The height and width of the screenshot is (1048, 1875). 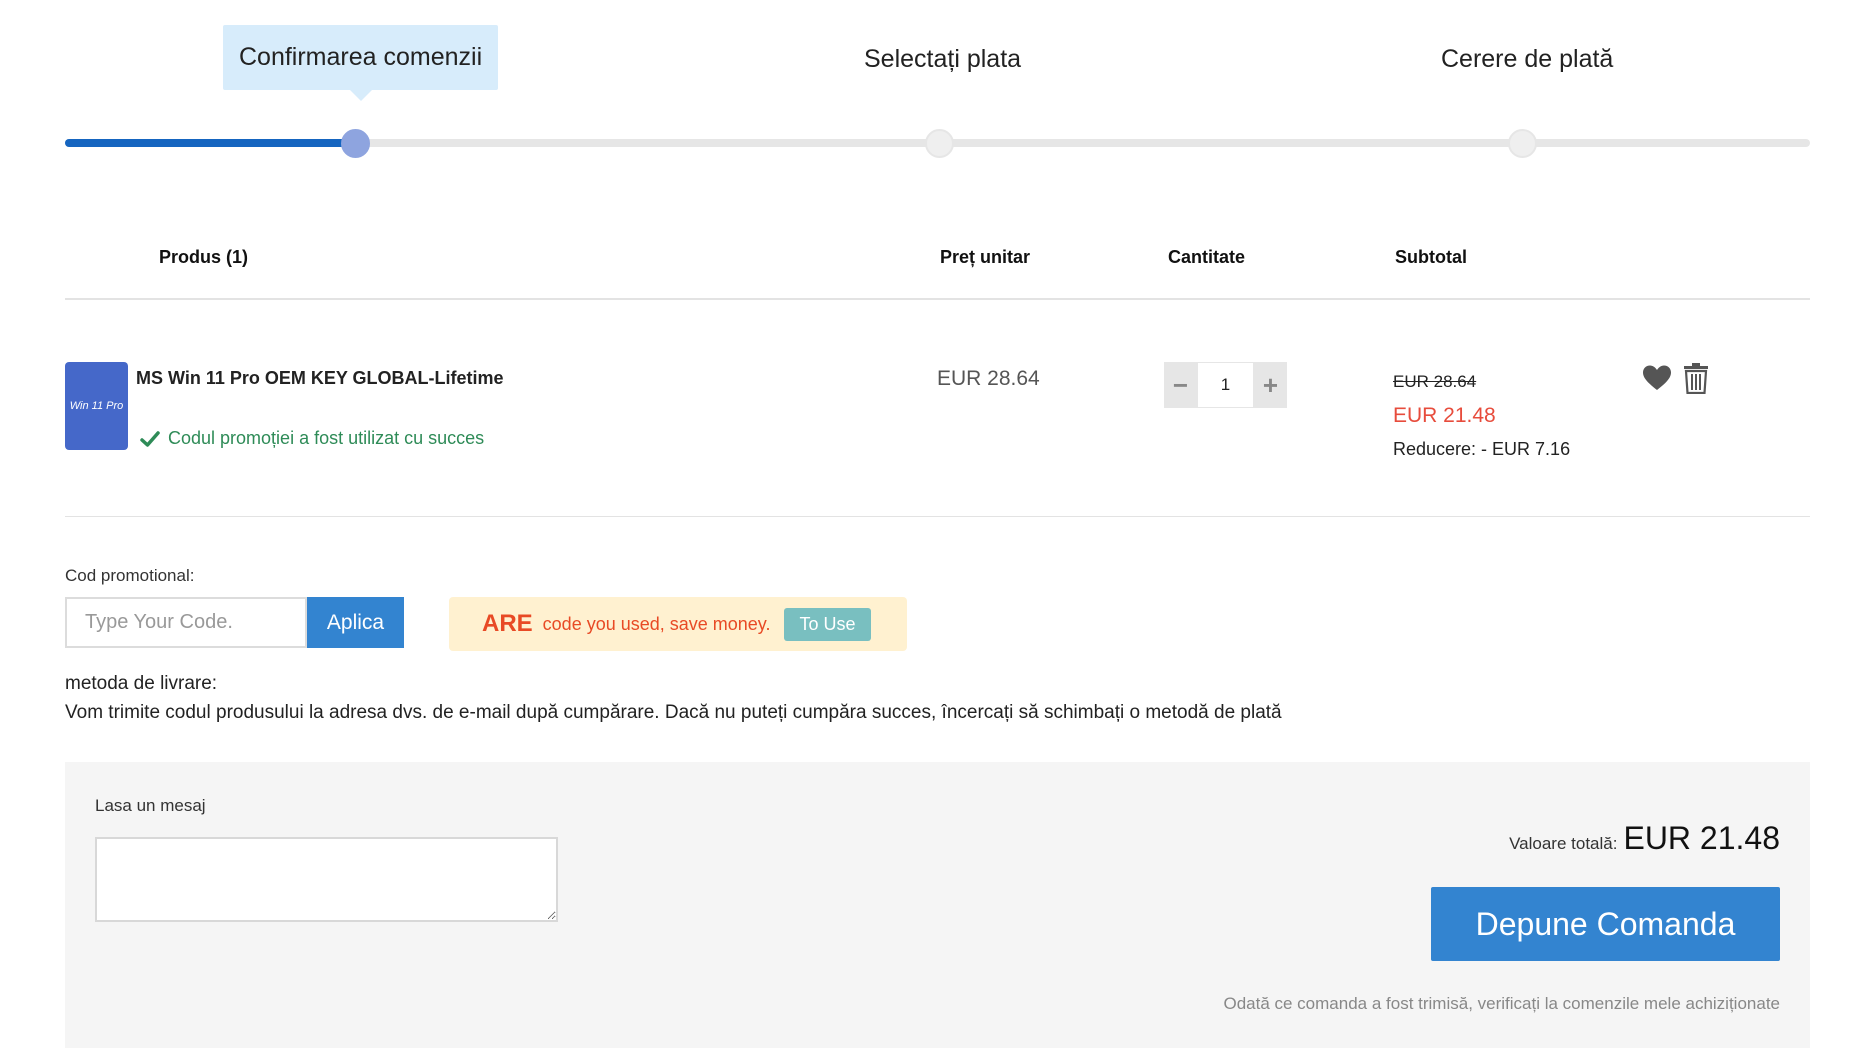 What do you see at coordinates (361, 63) in the screenshot?
I see `step-confirm-order: Confirmarea comenzii` at bounding box center [361, 63].